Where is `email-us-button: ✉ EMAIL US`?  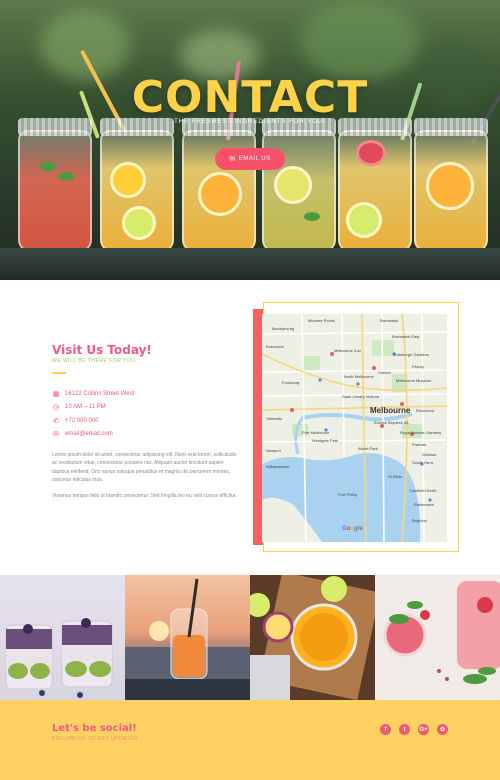 email-us-button: ✉ EMAIL US is located at coordinates (250, 159).